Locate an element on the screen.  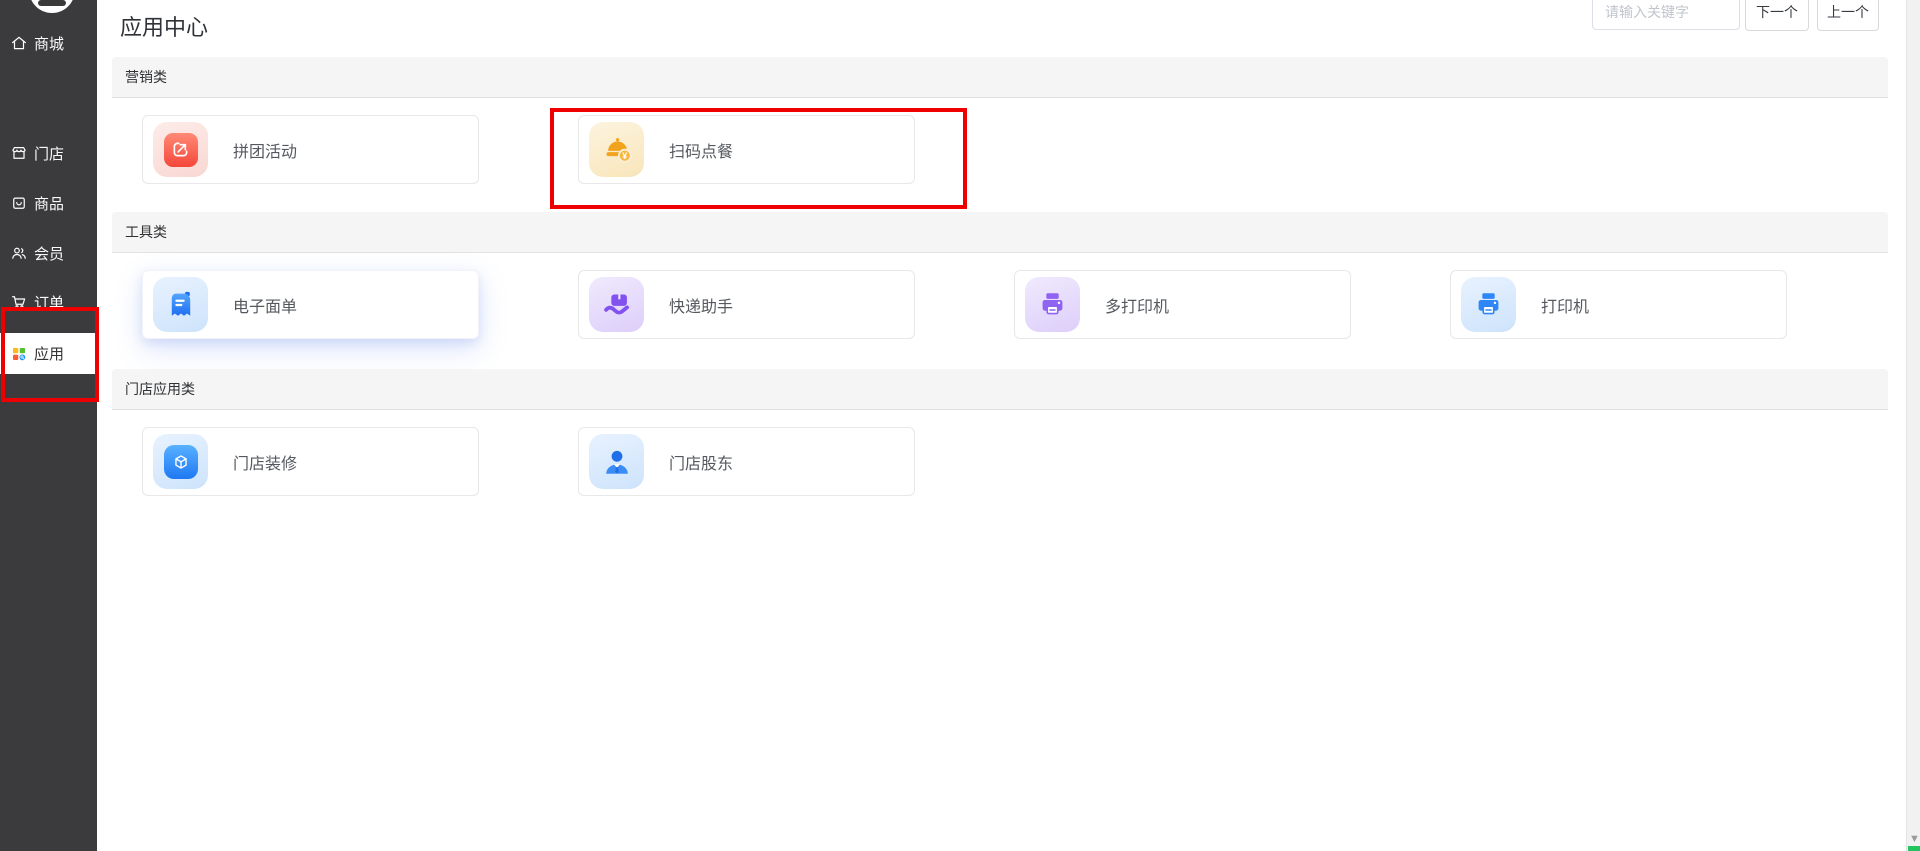
prev-button: 上一个 is located at coordinates (1848, 15).